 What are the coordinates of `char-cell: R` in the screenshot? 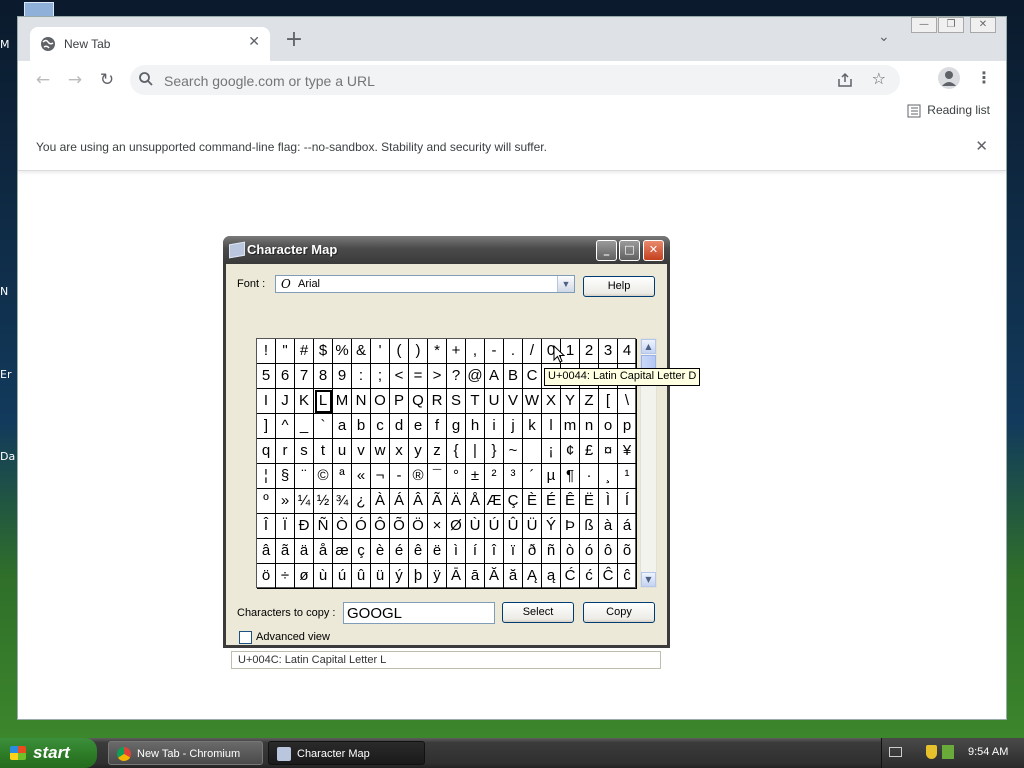 It's located at (437, 401).